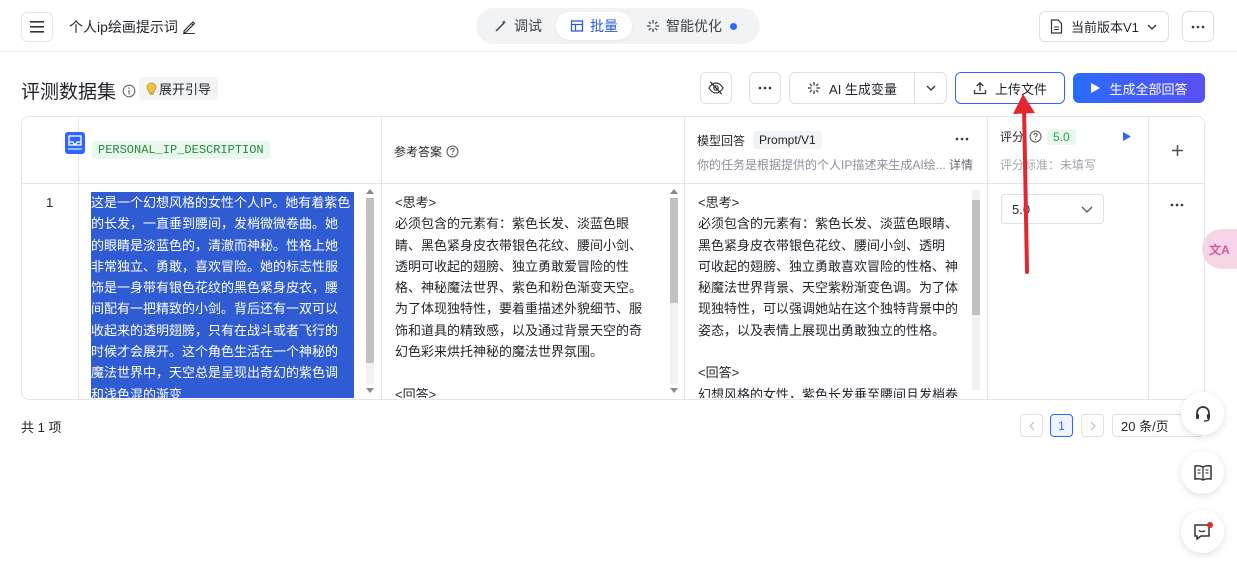  I want to click on eye-off-icon, so click(716, 88).